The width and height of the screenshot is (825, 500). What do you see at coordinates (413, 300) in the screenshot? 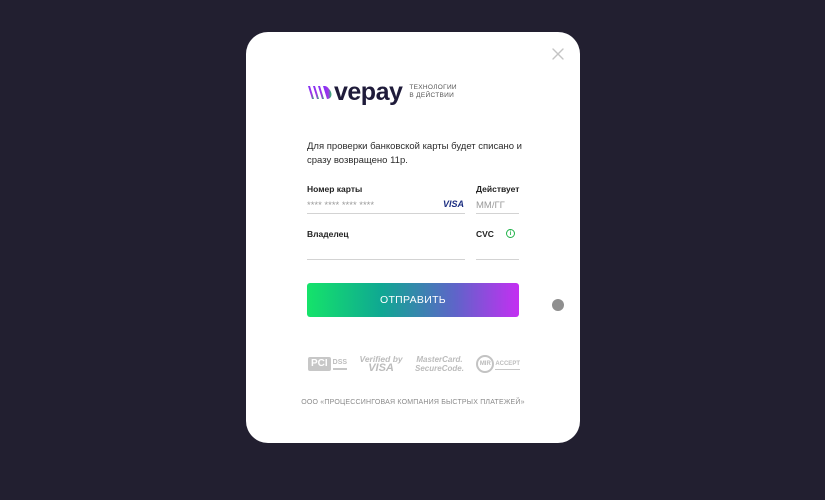
I see `submit-button: ОТПРАВИТЬ` at bounding box center [413, 300].